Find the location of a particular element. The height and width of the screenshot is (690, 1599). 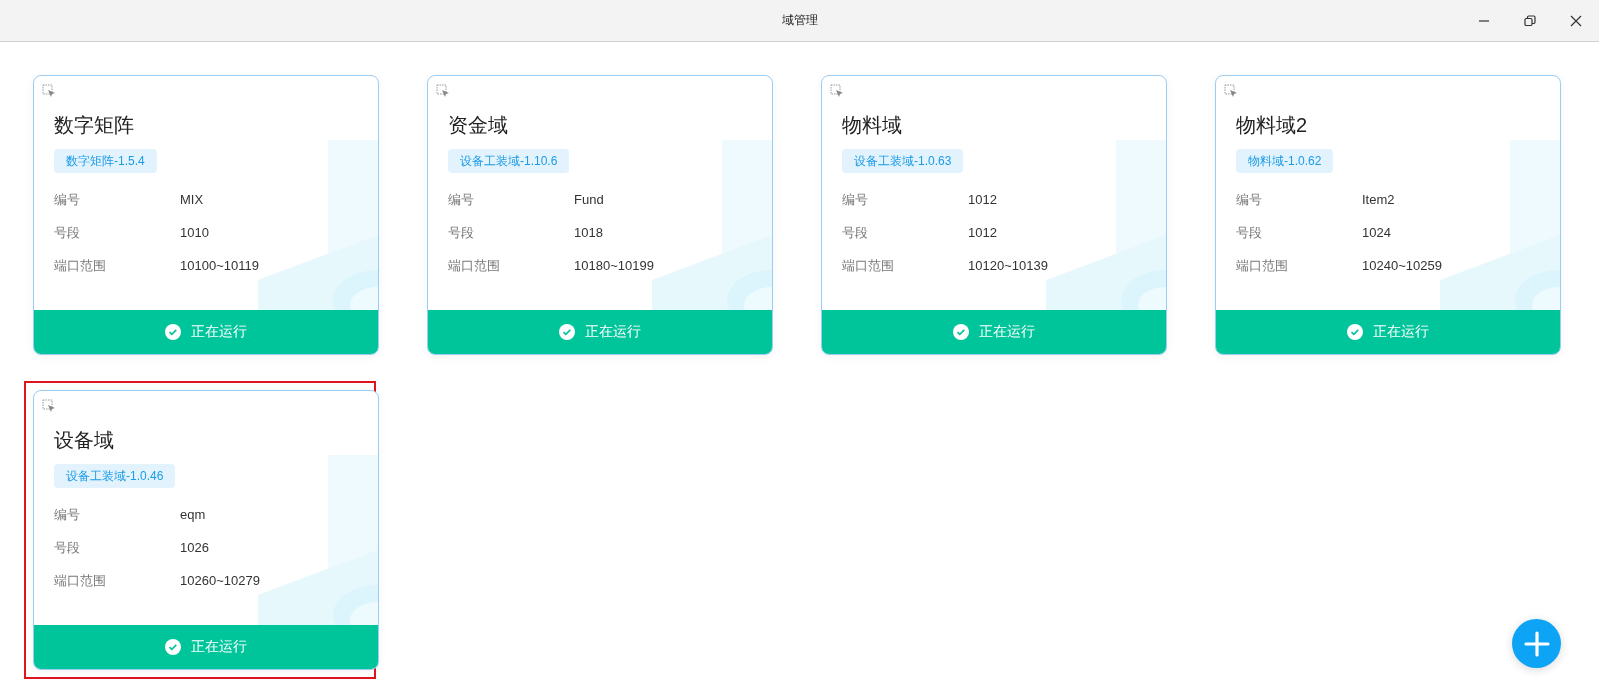

window-title: 域管理 is located at coordinates (799, 20).